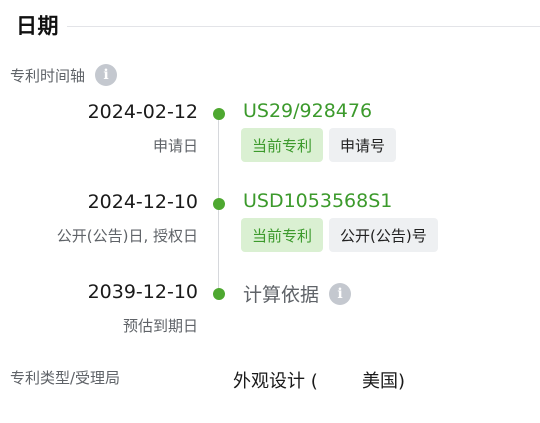 The width and height of the screenshot is (540, 423). Describe the element at coordinates (48, 75) in the screenshot. I see `timeline-label: 专利时间轴` at that location.